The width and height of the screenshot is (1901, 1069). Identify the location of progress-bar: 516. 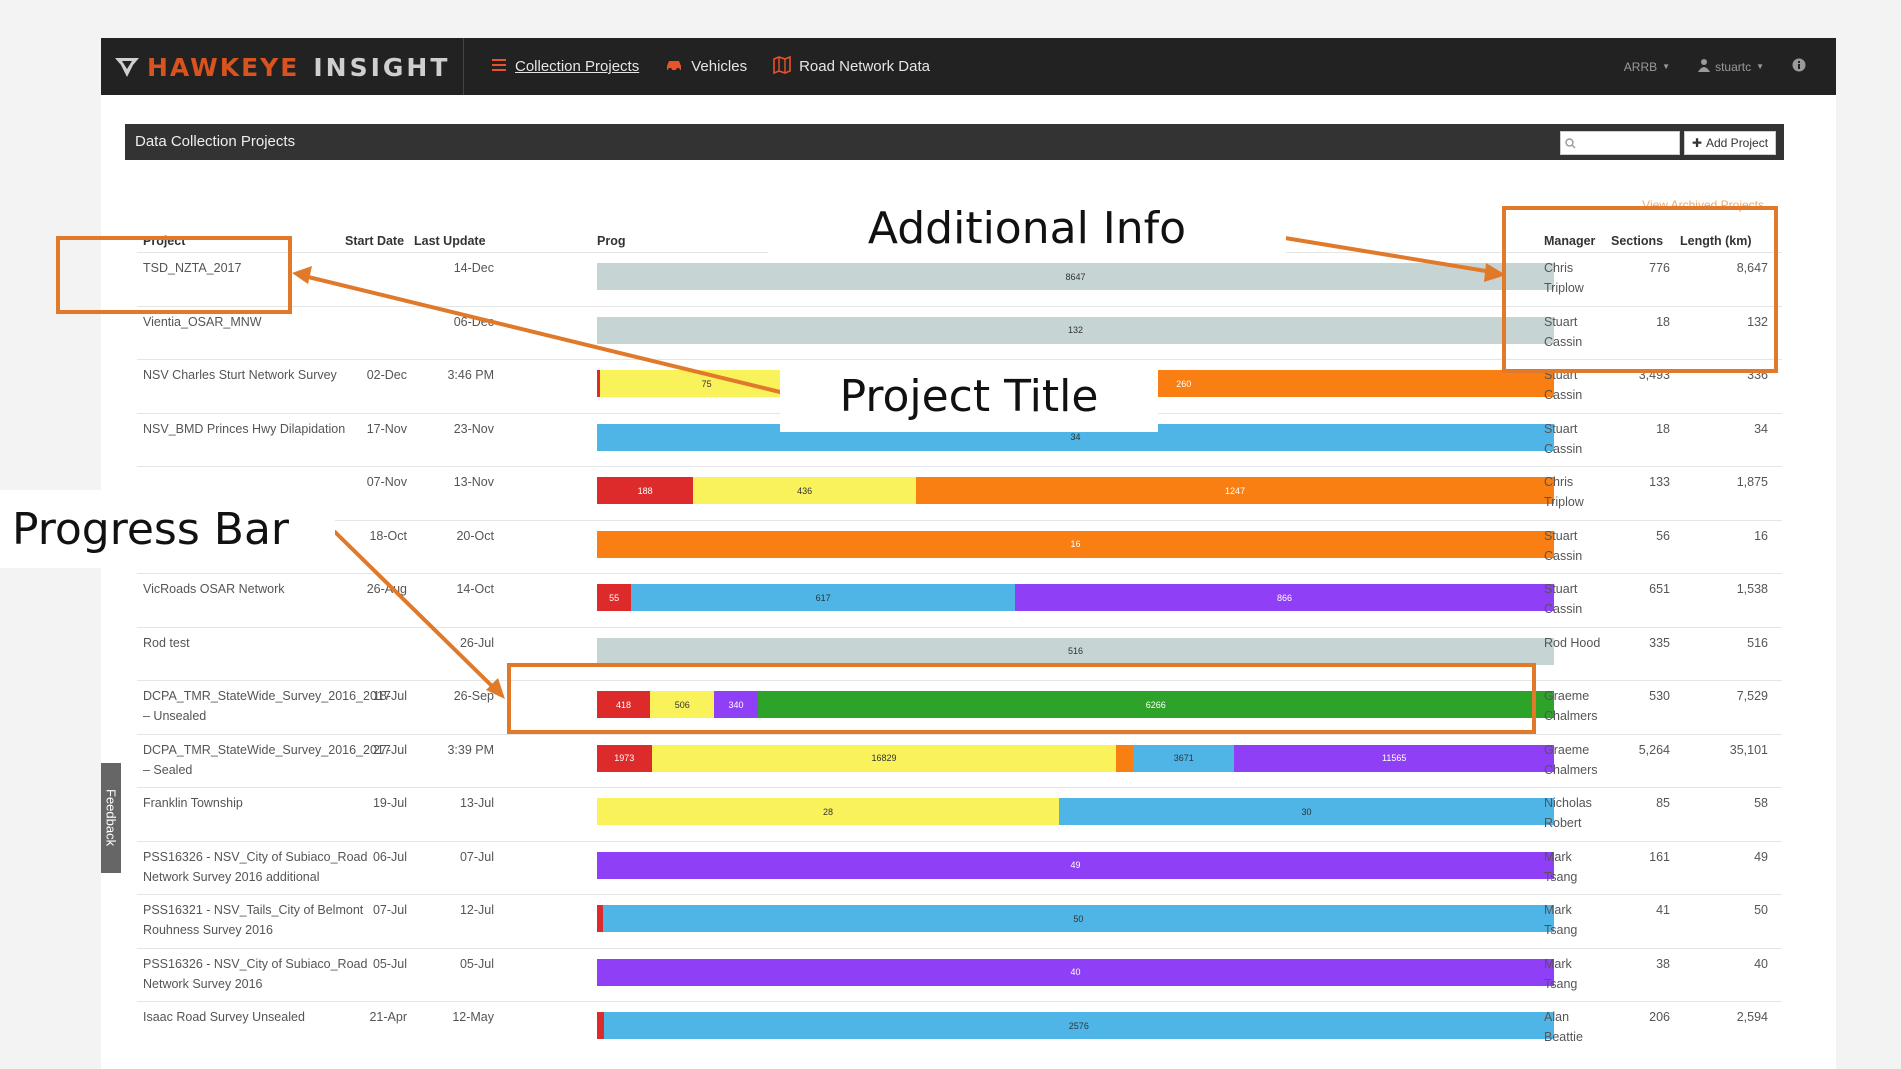
(1075, 651).